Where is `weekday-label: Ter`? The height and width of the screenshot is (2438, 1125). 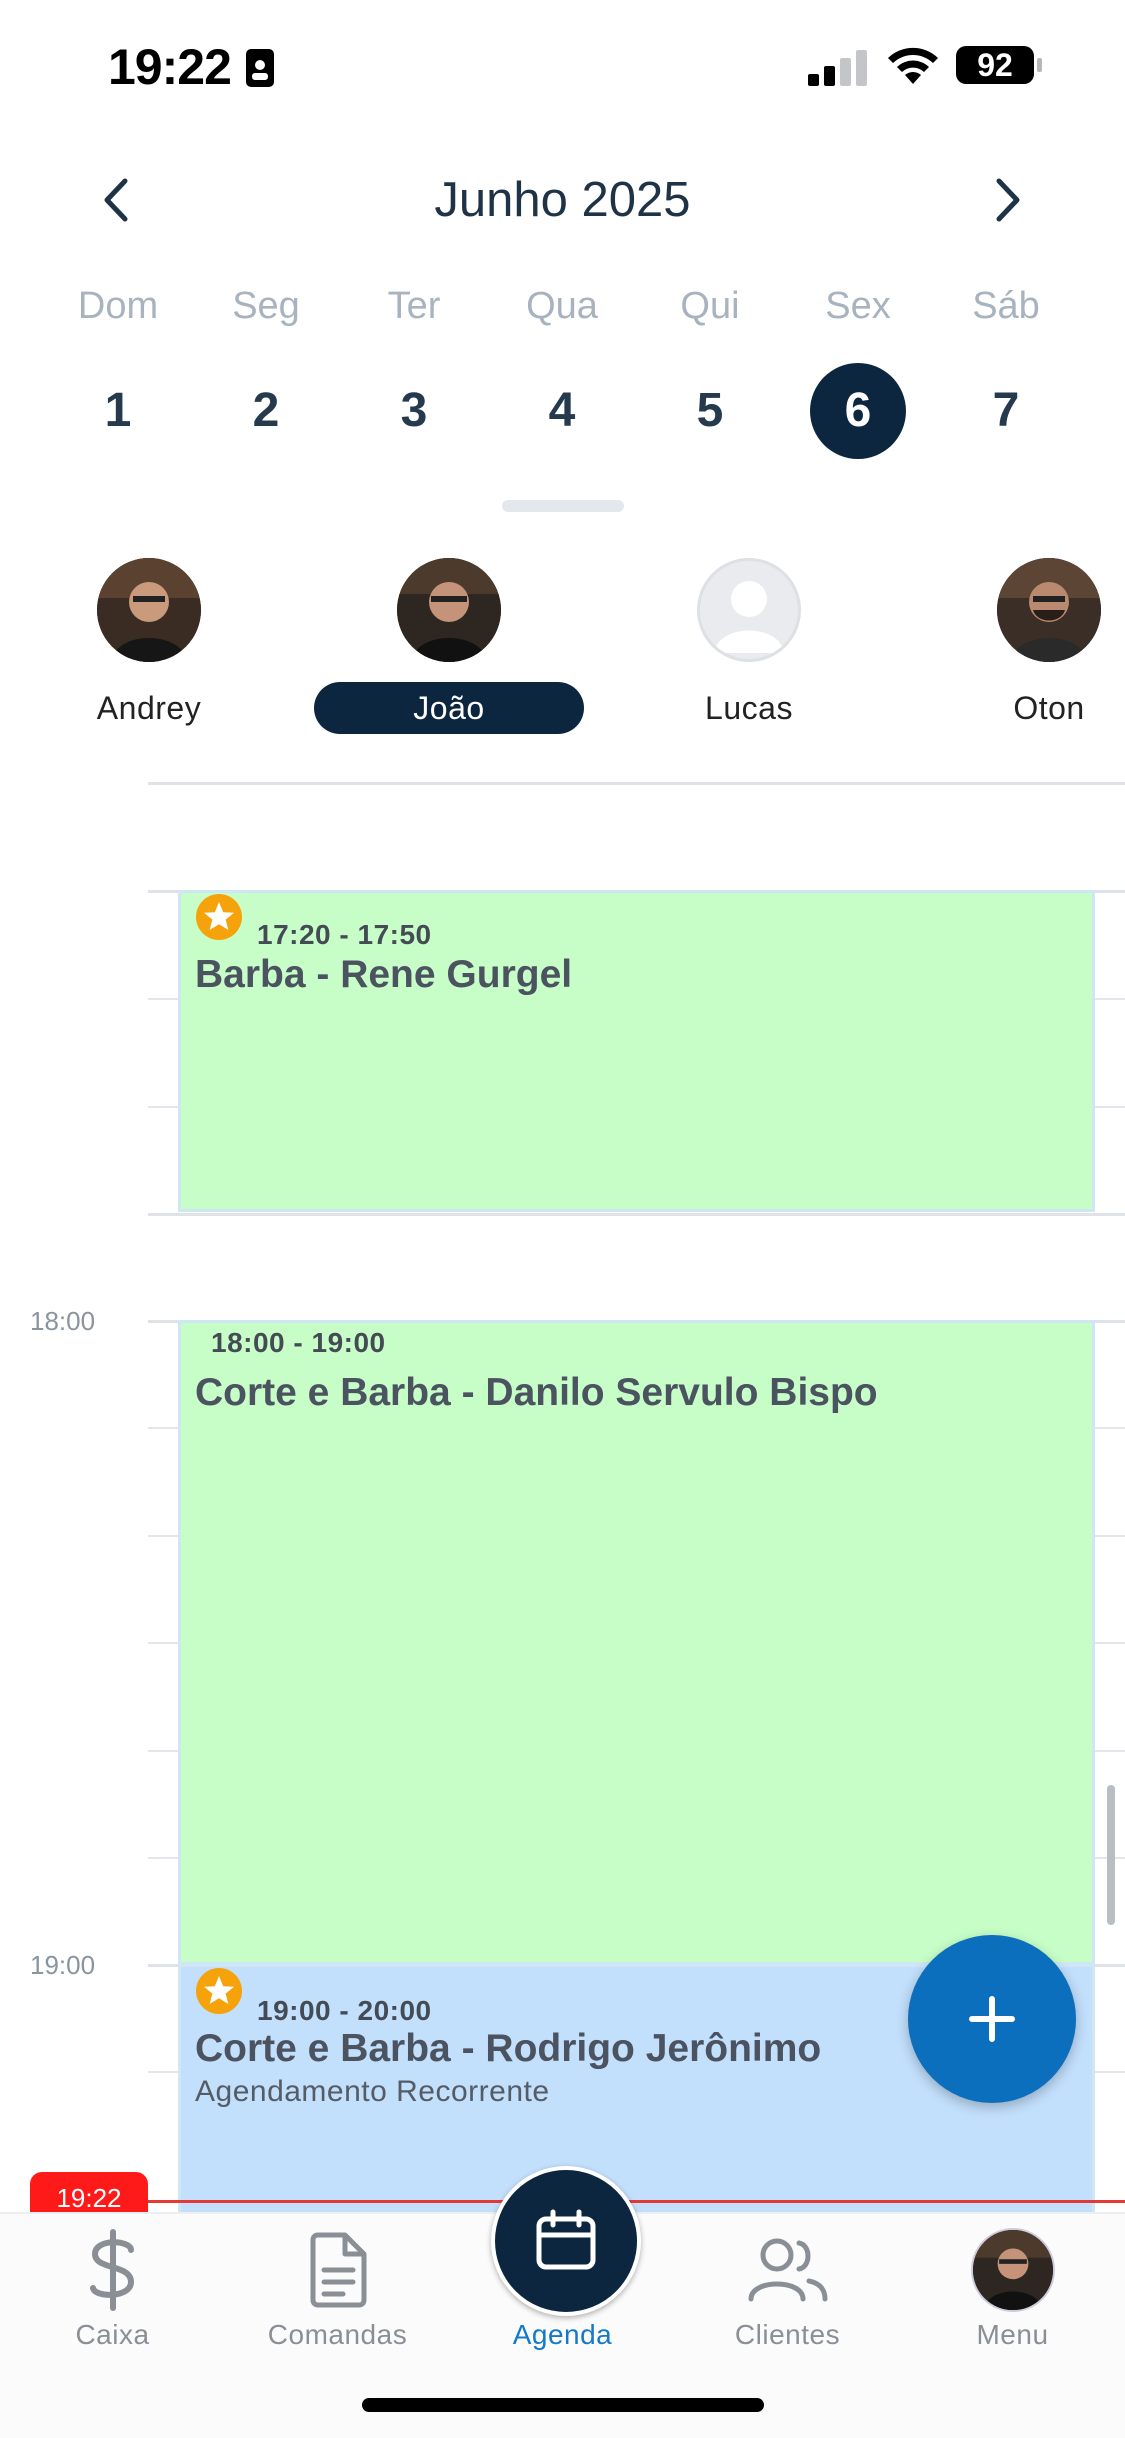
weekday-label: Ter is located at coordinates (414, 306).